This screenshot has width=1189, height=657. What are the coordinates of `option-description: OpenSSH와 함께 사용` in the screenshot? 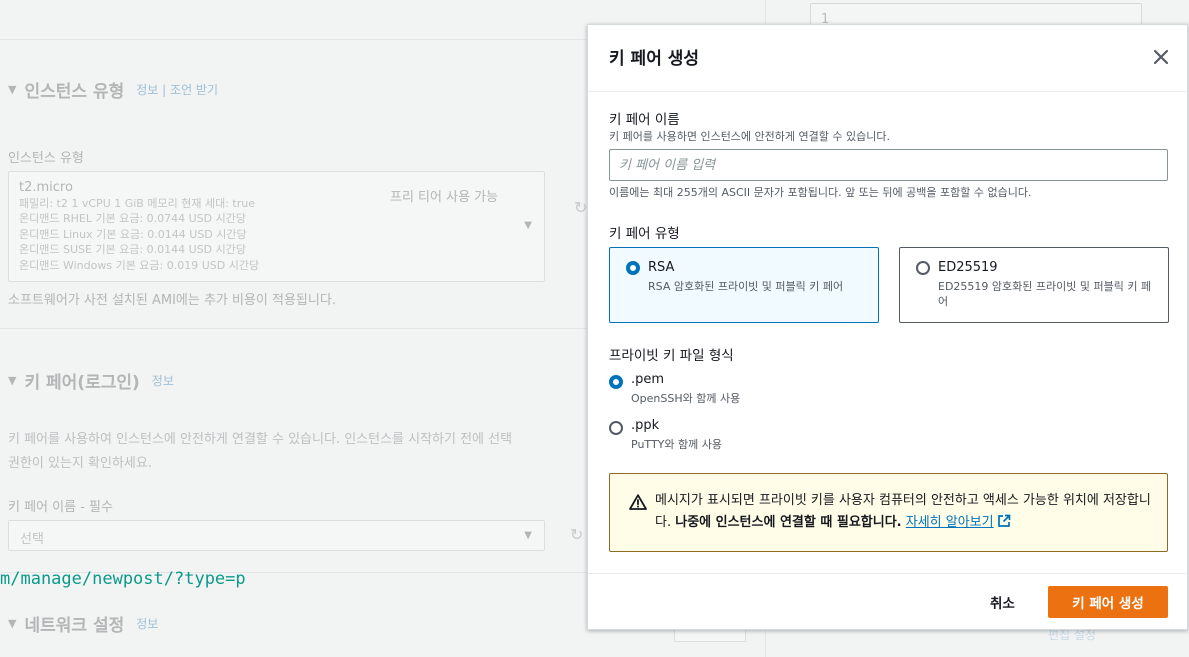 It's located at (686, 398).